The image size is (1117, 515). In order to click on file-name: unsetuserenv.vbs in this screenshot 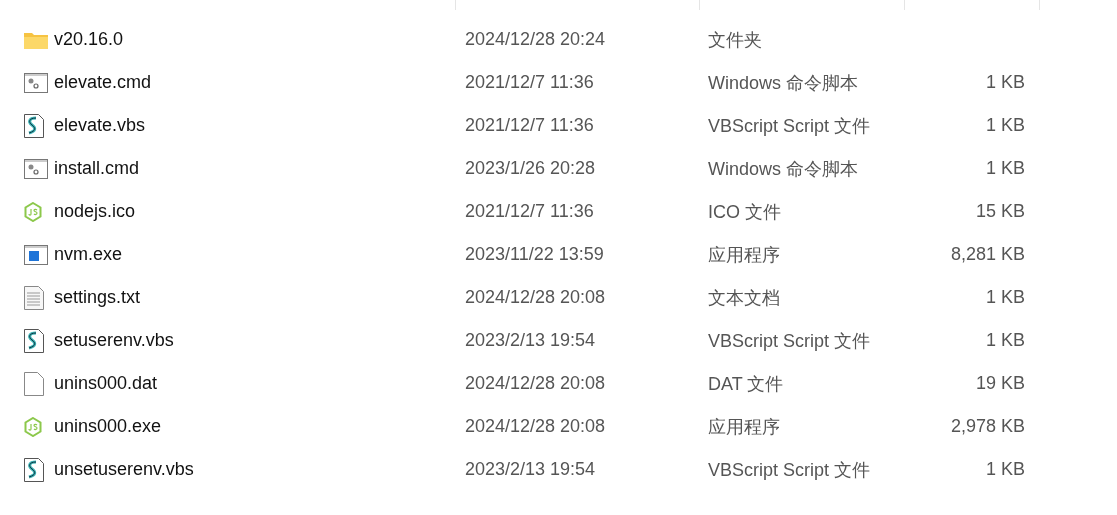, I will do `click(259, 469)`.